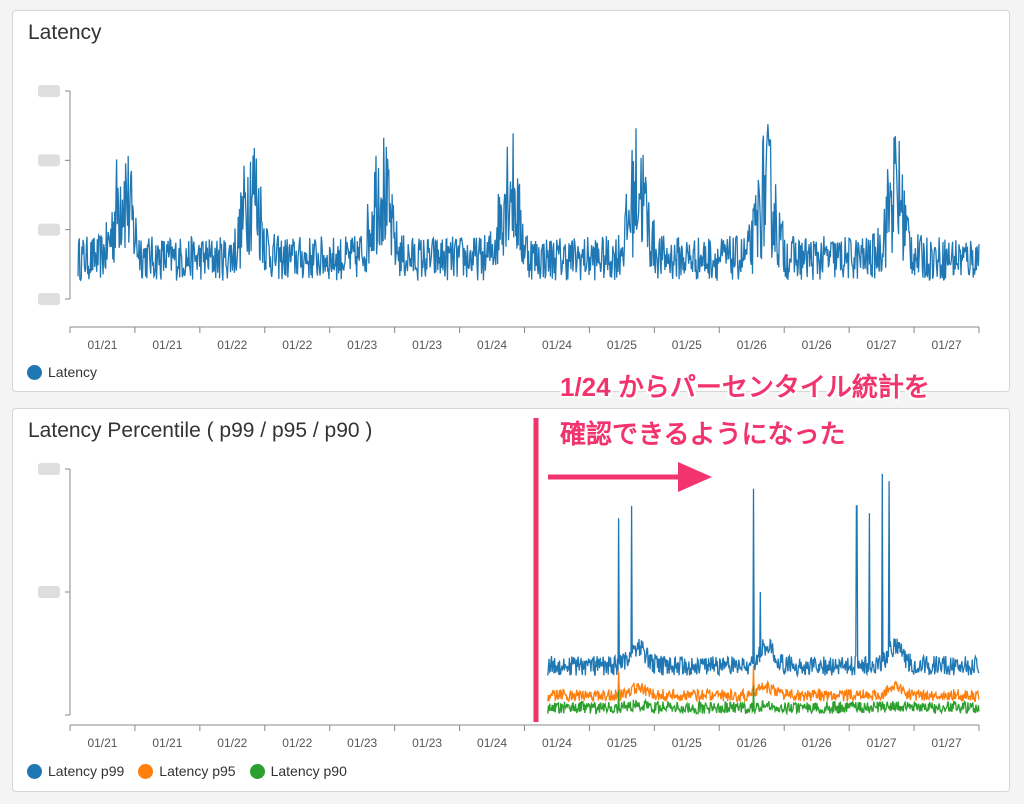 The width and height of the screenshot is (1024, 804). Describe the element at coordinates (745, 387) in the screenshot. I see `annotation-text: 1/24 からパーセンタイル統計を` at that location.